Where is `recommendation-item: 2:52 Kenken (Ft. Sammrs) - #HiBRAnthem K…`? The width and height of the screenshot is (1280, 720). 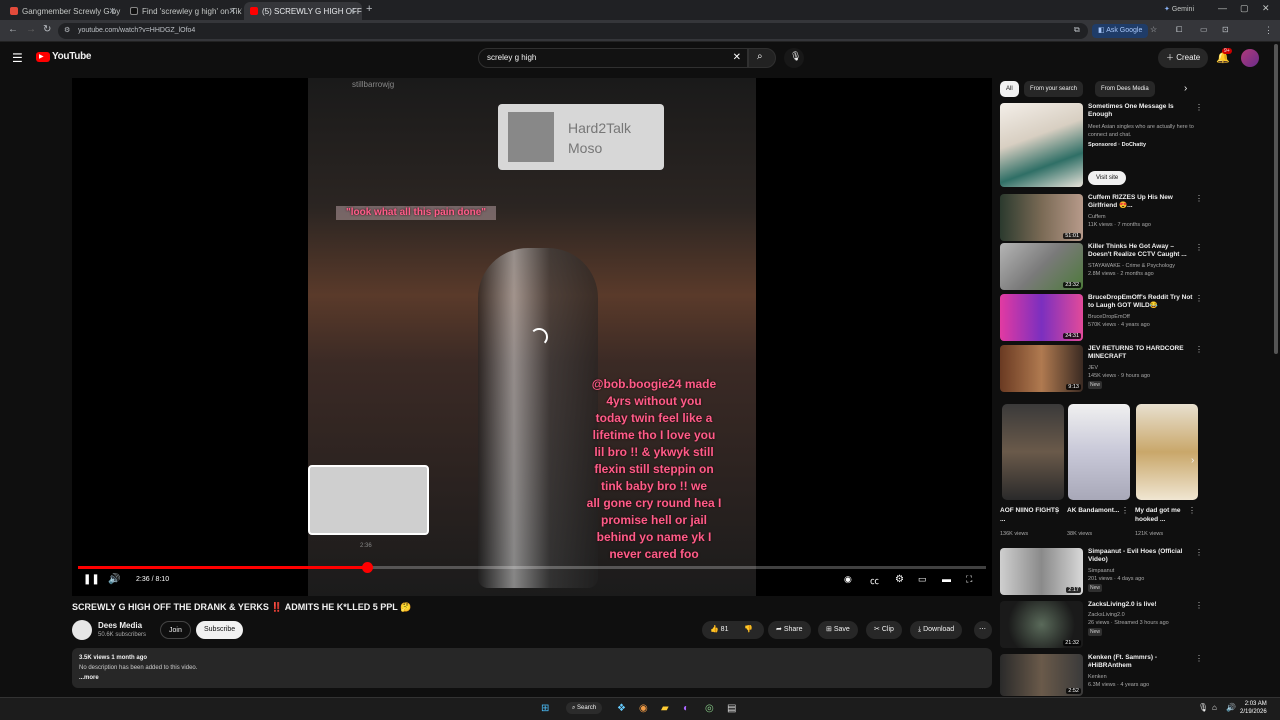 recommendation-item: 2:52 Kenken (Ft. Sammrs) - #HiBRAnthem K… is located at coordinates (1105, 675).